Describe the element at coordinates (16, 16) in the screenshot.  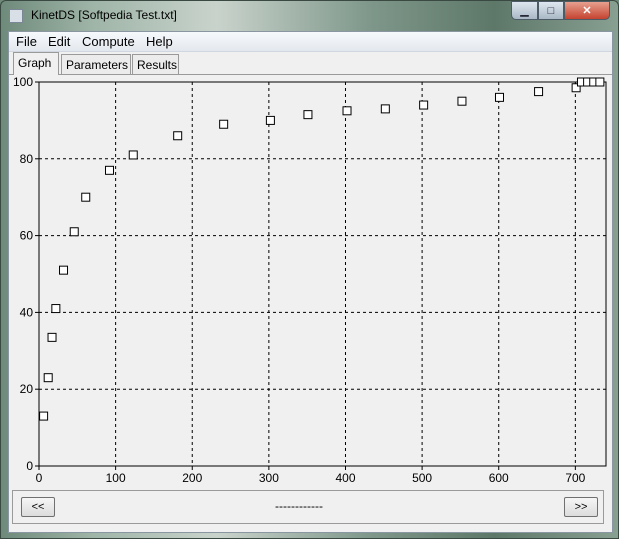
I see `app-icon` at that location.